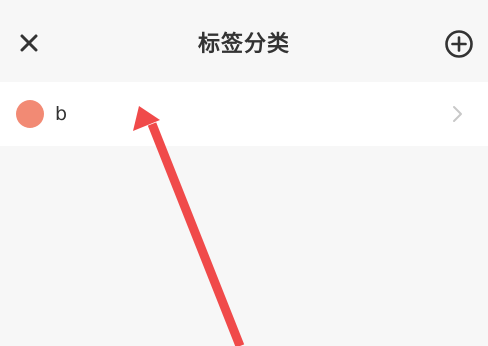  I want to click on tag-color-dot, so click(30, 114).